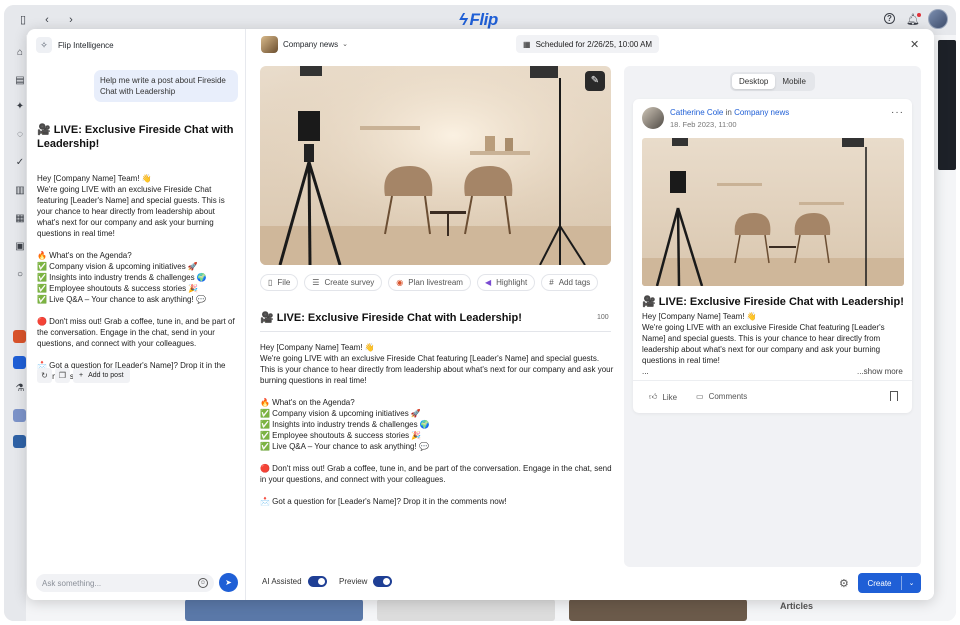 Image resolution: width=960 pixels, height=625 pixels. What do you see at coordinates (282, 581) in the screenshot?
I see `ai-assisted-label: AI Assisted` at bounding box center [282, 581].